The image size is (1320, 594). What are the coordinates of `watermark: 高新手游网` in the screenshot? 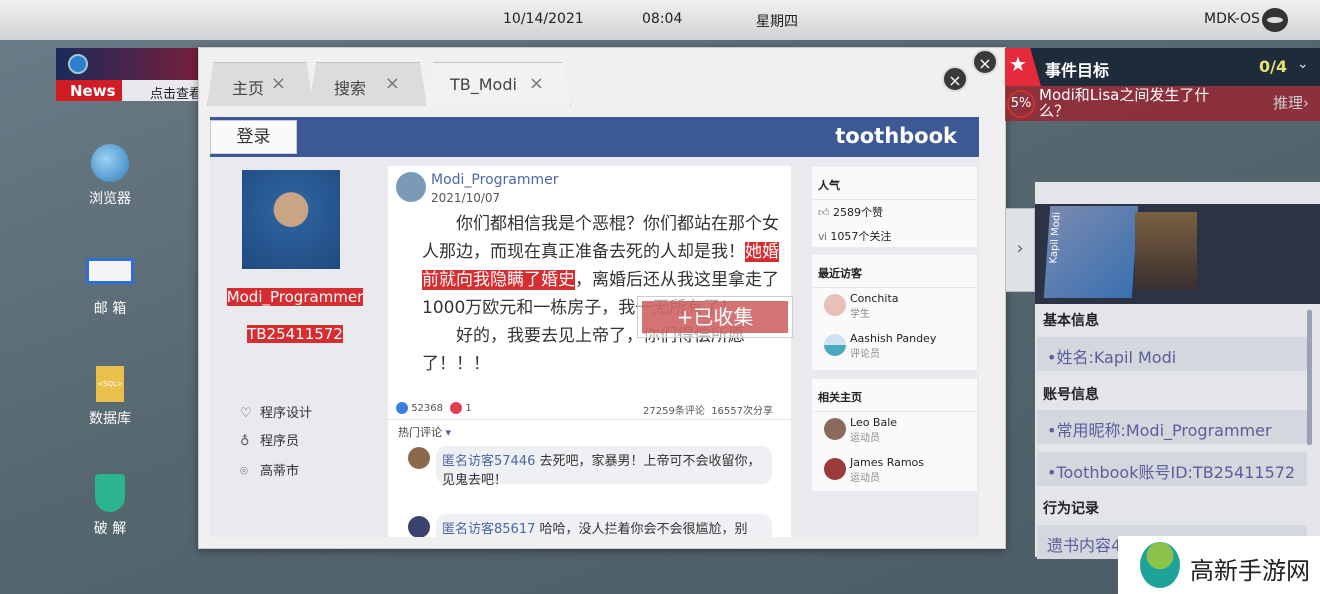 It's located at (1219, 565).